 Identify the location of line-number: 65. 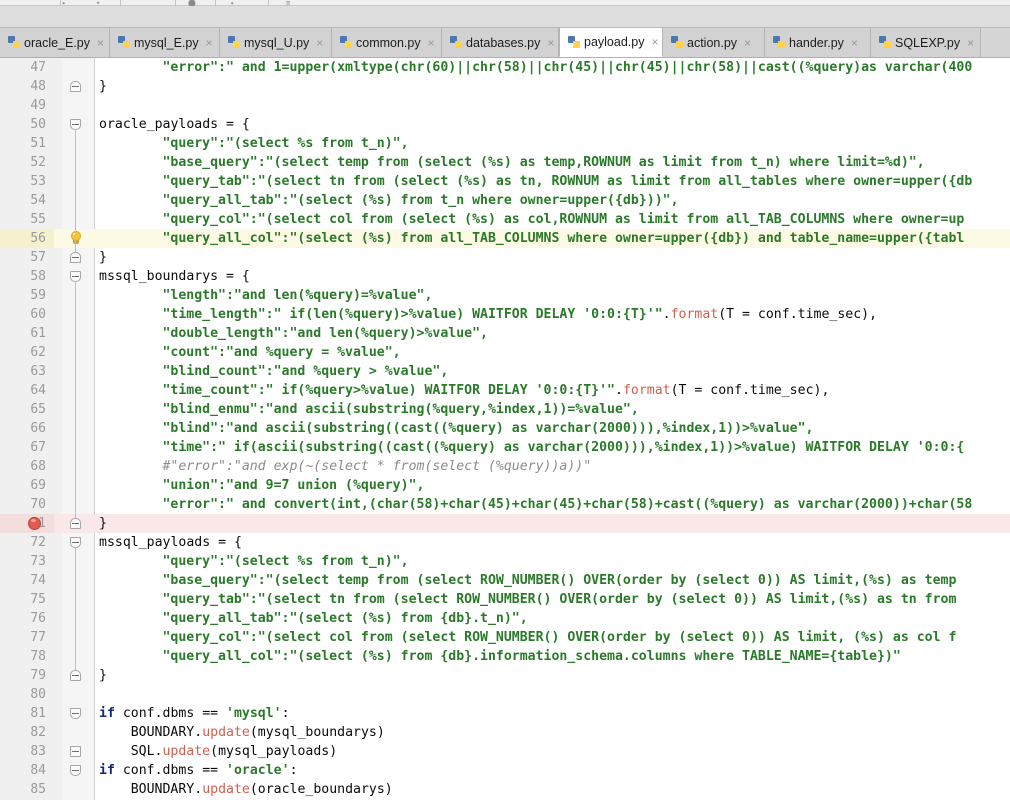
(38, 409).